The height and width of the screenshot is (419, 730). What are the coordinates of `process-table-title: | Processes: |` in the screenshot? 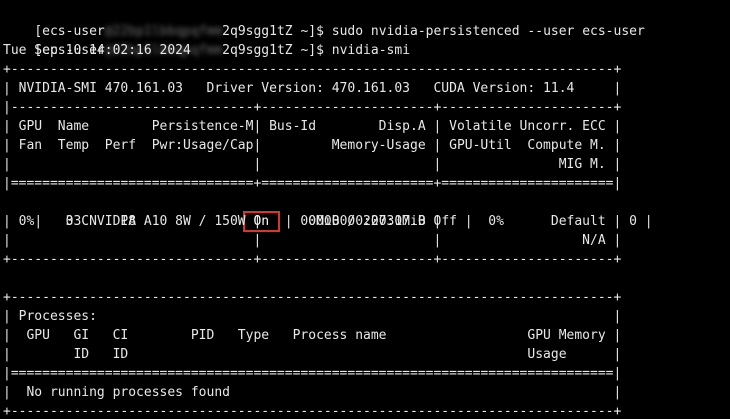 It's located at (312, 316).